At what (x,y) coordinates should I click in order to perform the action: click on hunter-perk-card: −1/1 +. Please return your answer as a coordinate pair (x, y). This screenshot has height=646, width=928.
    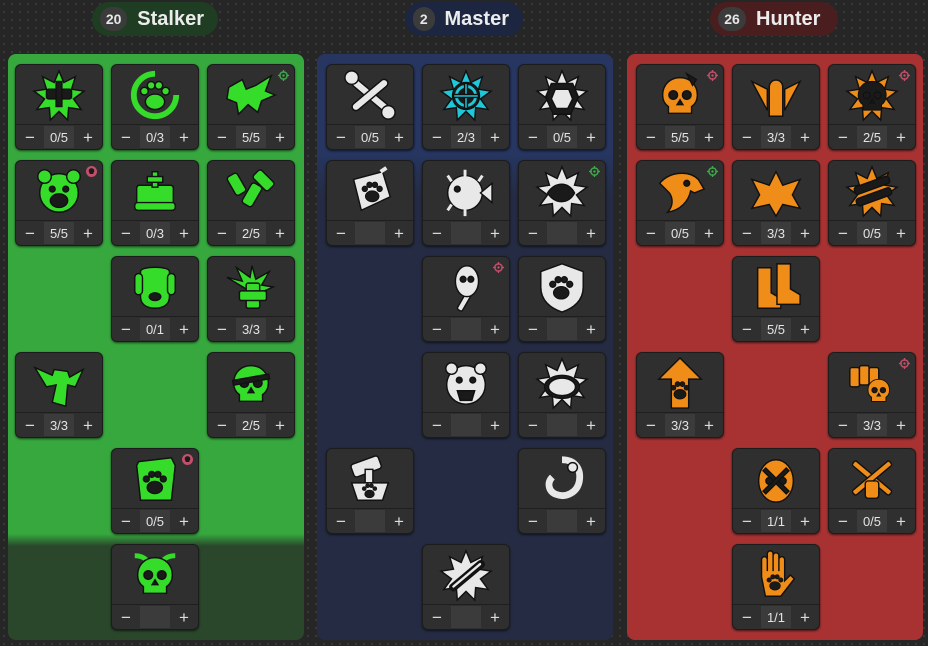
    Looking at the image, I should click on (776, 587).